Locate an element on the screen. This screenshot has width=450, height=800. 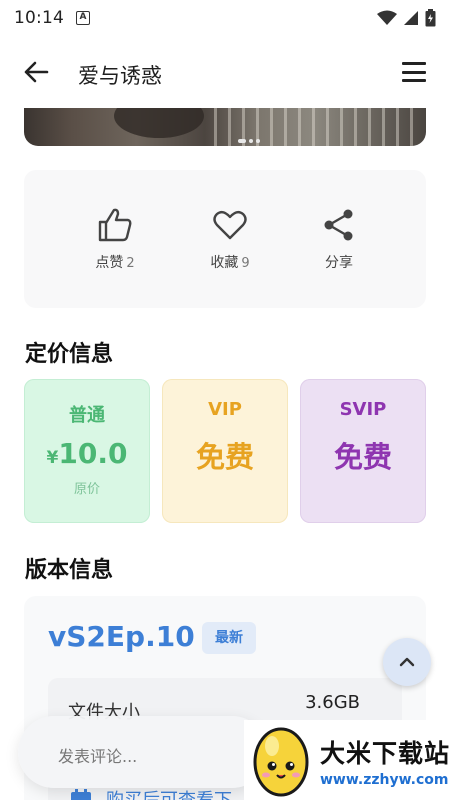
chevron-up-icon is located at coordinates (407, 662).